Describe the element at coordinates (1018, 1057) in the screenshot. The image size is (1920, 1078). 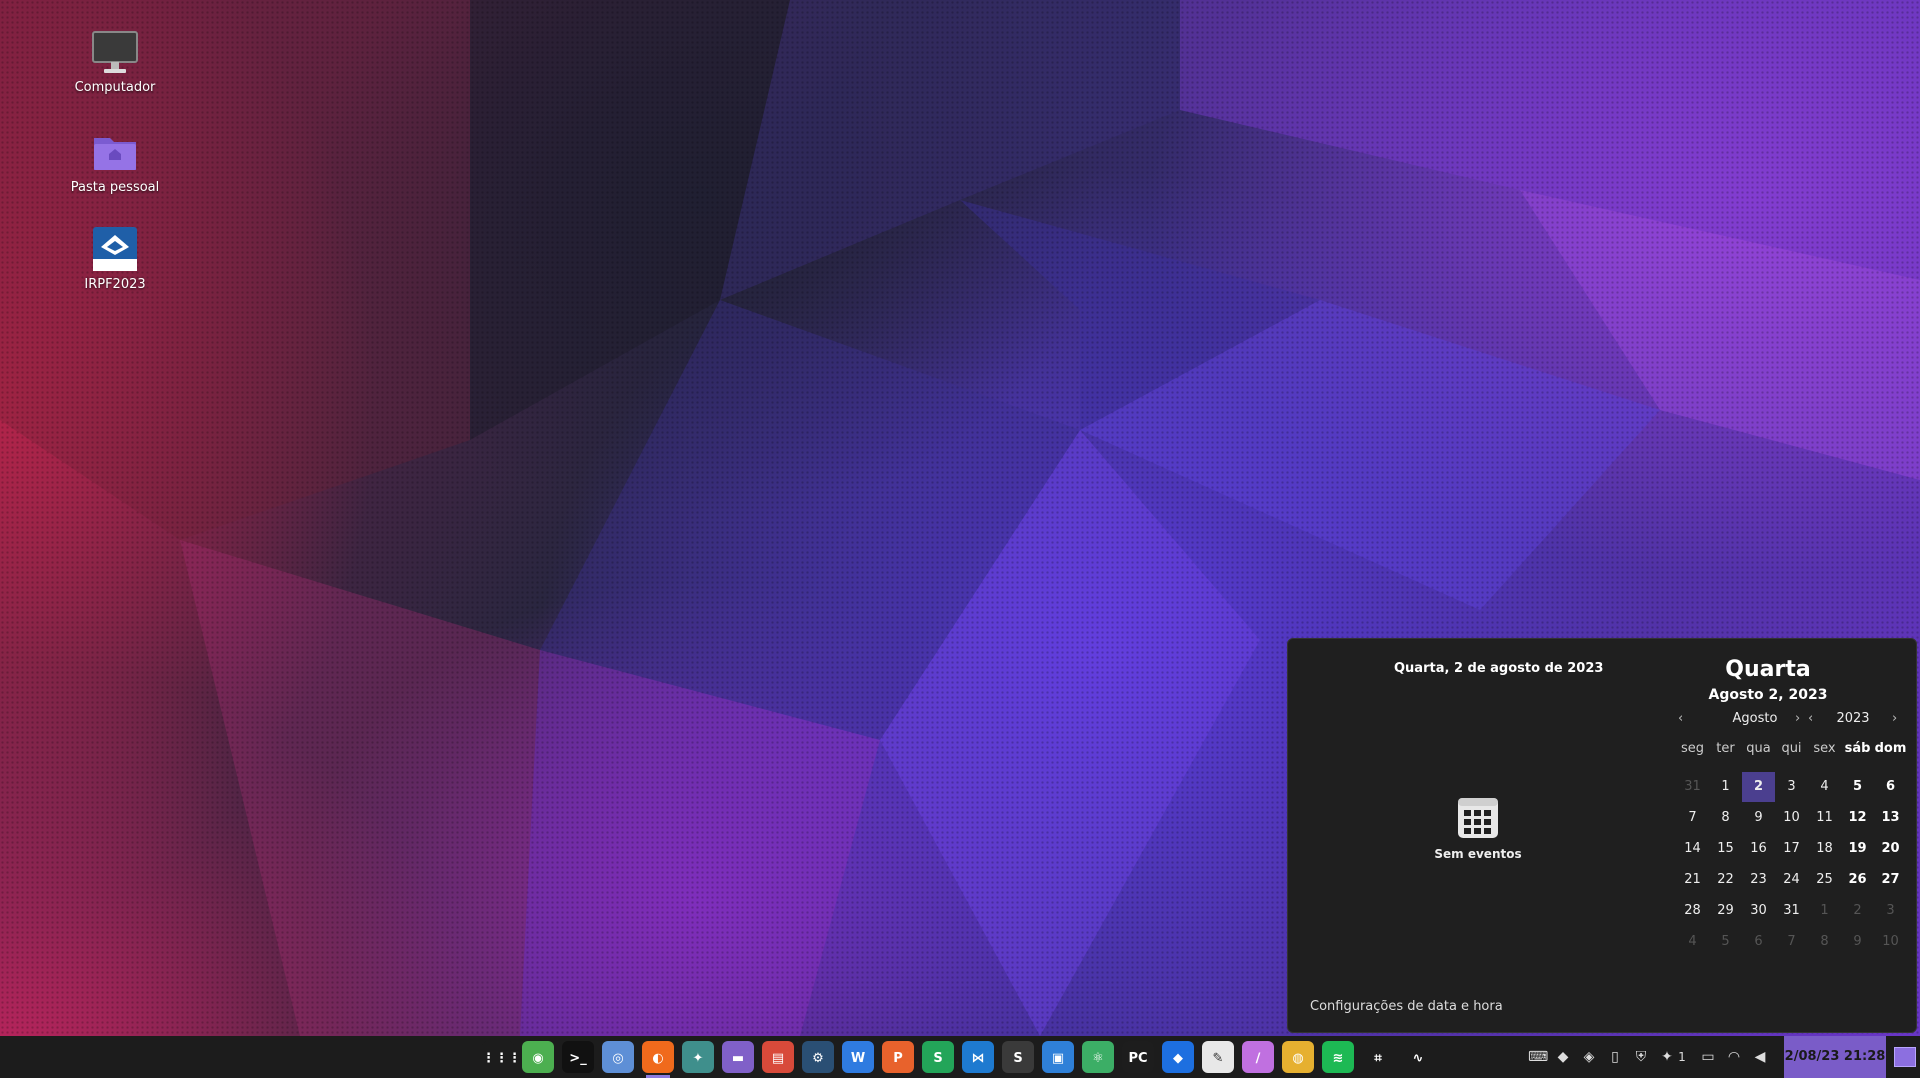
I see `app-sublime: S` at that location.